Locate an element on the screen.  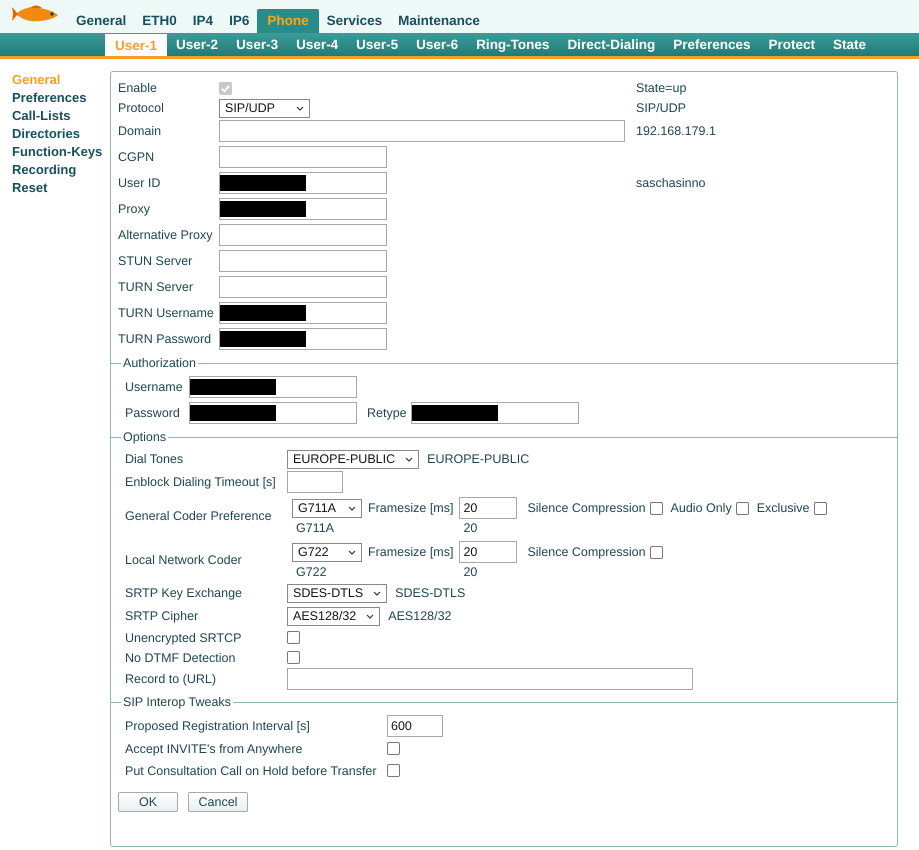
dropdown: EUROPE-PUBLIC is located at coordinates (353, 459).